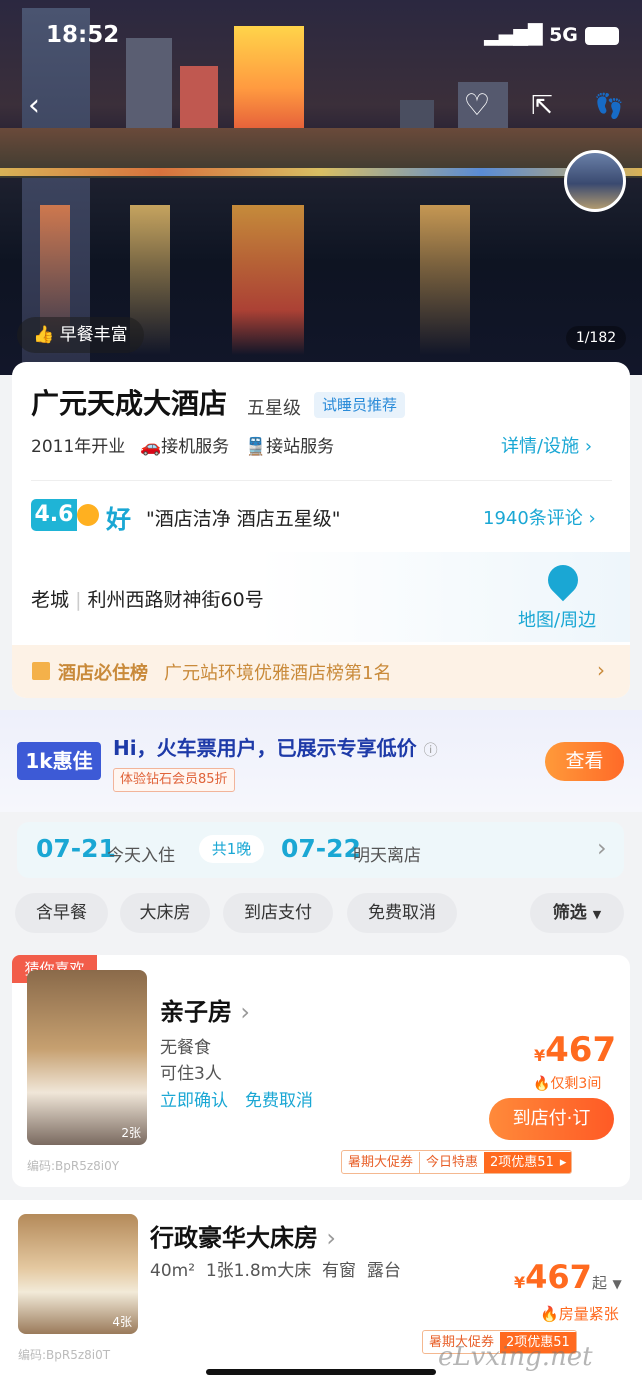 The image size is (642, 1389). Describe the element at coordinates (579, 1313) in the screenshot. I see `stock-info: 🔥房量紧张` at that location.